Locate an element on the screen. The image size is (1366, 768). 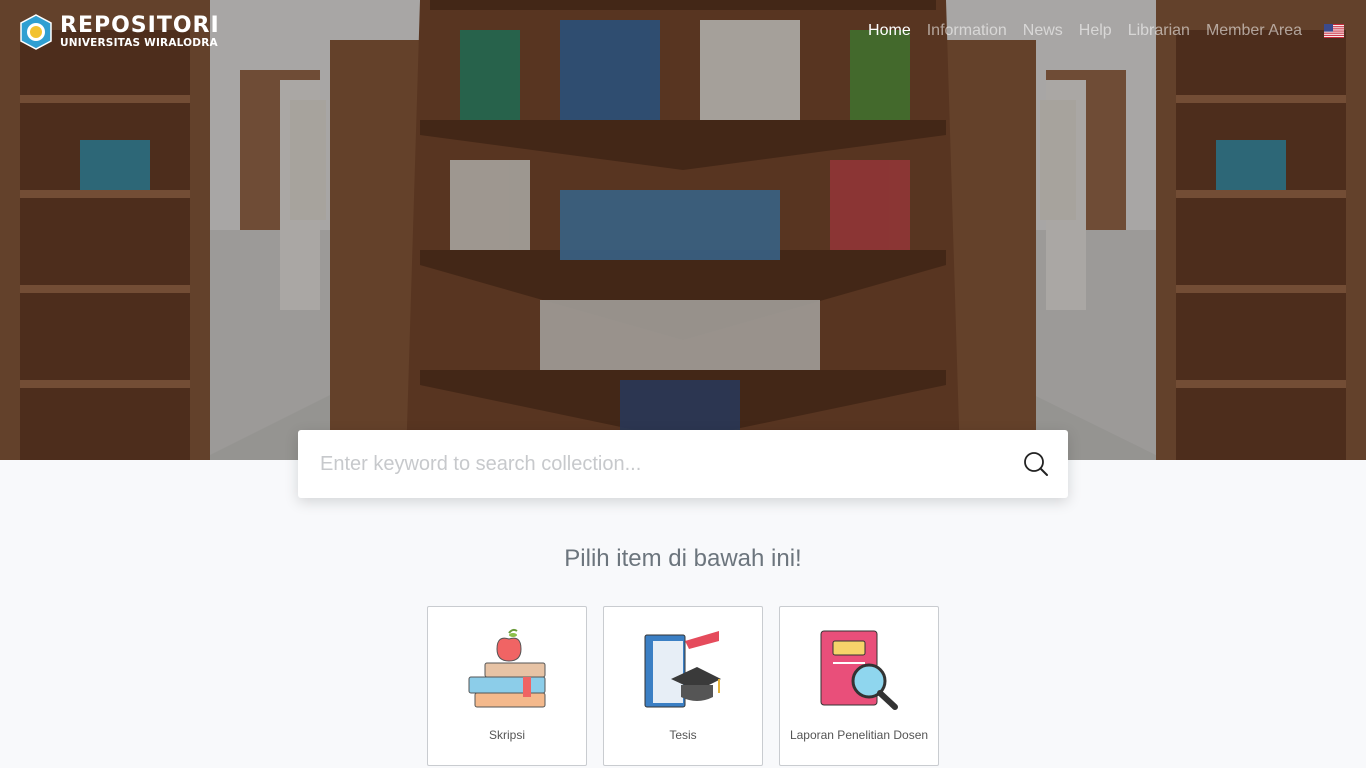
nav-librarian: Librarian is located at coordinates (1159, 31).